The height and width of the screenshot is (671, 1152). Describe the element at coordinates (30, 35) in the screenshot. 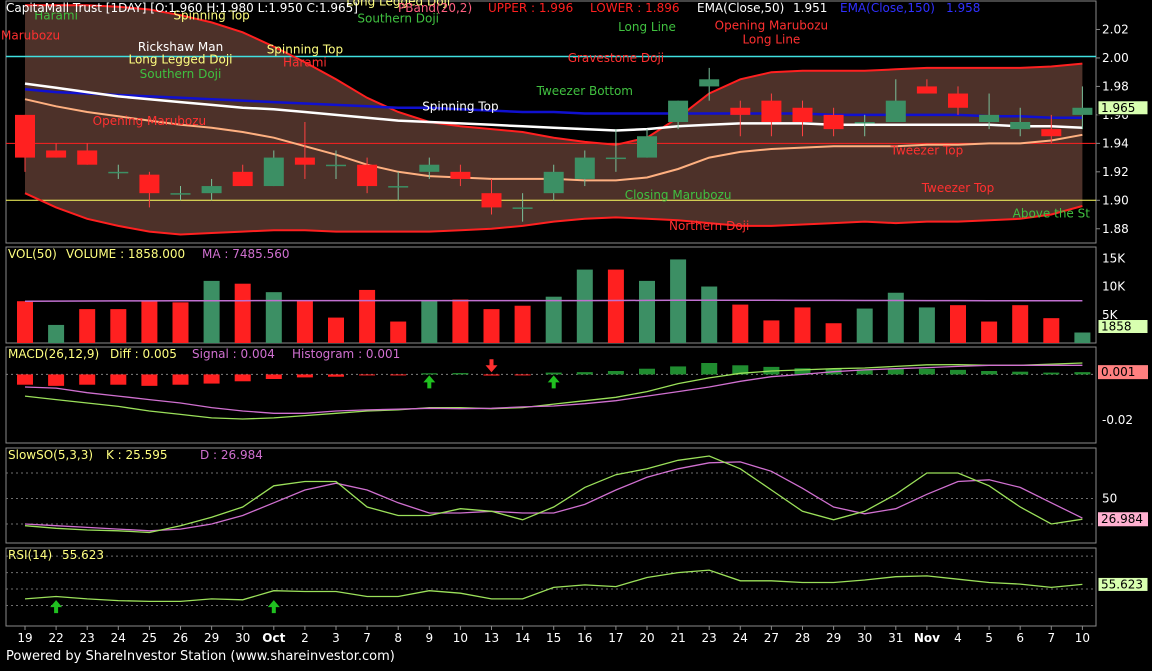

I see `pattern-annotation: a Marubozu` at that location.